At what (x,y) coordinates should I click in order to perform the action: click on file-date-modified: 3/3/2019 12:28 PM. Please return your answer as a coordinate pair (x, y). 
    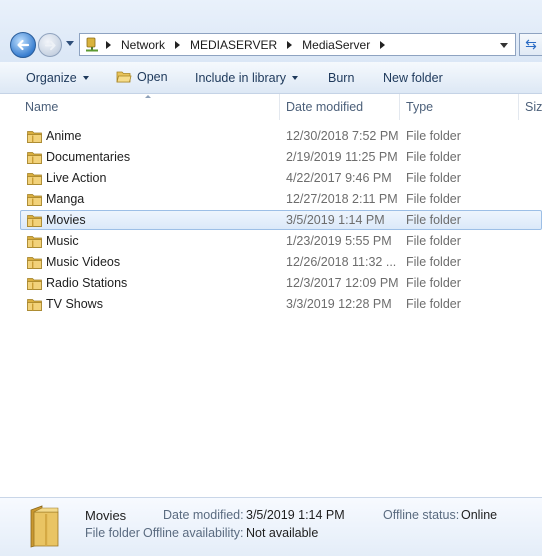
    Looking at the image, I should click on (339, 304).